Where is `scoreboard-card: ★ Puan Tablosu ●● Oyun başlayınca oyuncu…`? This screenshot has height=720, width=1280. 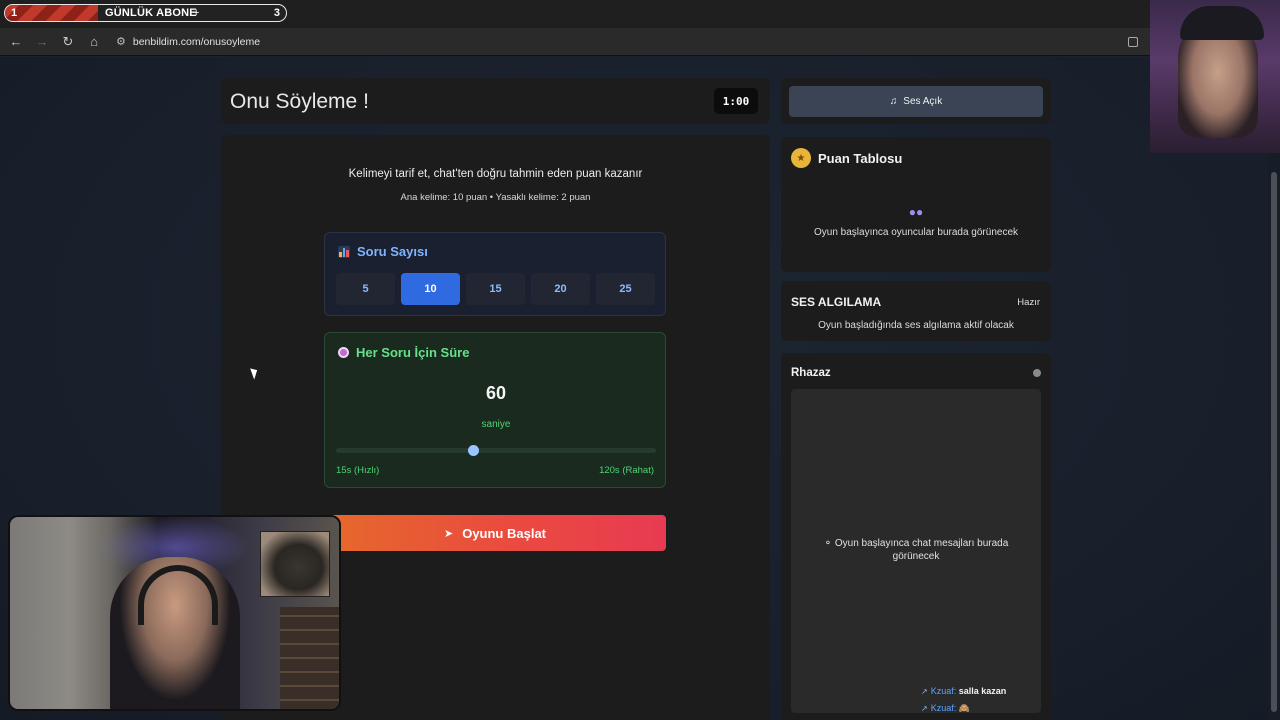 scoreboard-card: ★ Puan Tablosu ●● Oyun başlayınca oyuncu… is located at coordinates (916, 204).